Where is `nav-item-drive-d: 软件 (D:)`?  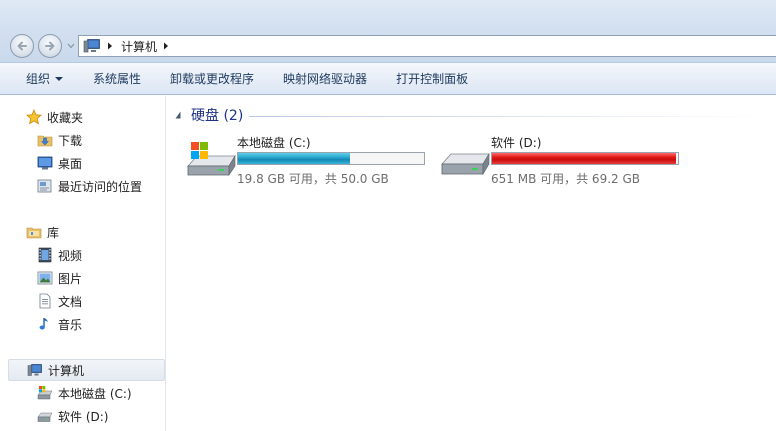 nav-item-drive-d: 软件 (D:) is located at coordinates (86, 416).